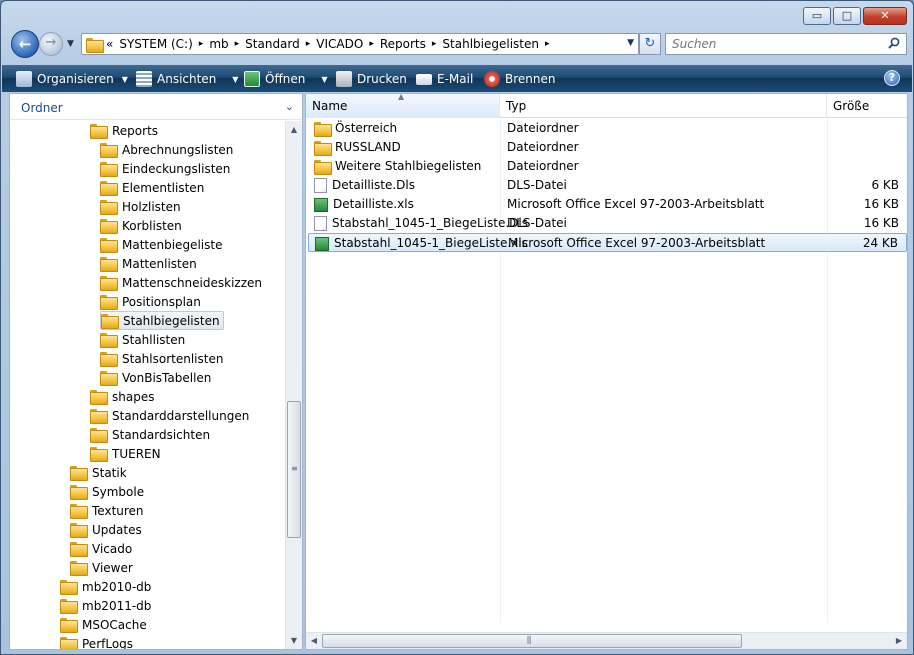 The height and width of the screenshot is (655, 914). Describe the element at coordinates (294, 640) in the screenshot. I see `scroll-down-arrow-icon: ▼` at that location.